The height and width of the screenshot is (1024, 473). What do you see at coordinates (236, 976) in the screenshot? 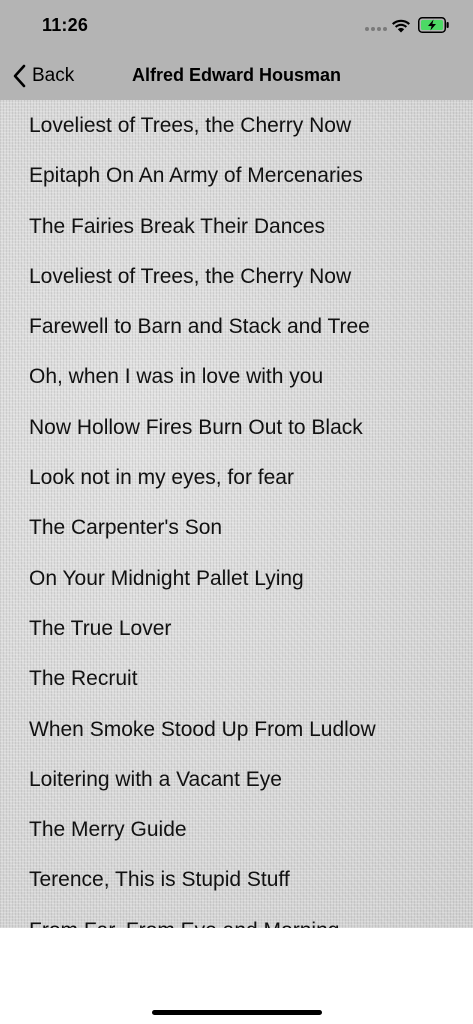
I see `bottom-safe-area` at bounding box center [236, 976].